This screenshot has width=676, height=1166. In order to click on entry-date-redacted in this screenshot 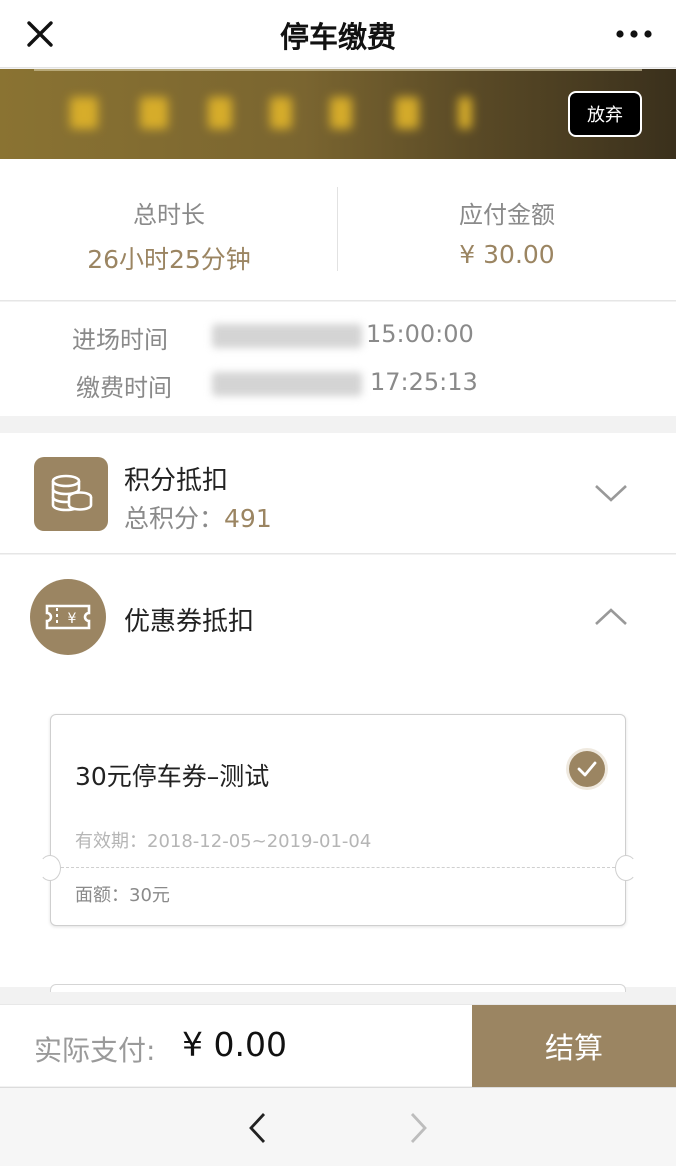, I will do `click(287, 336)`.